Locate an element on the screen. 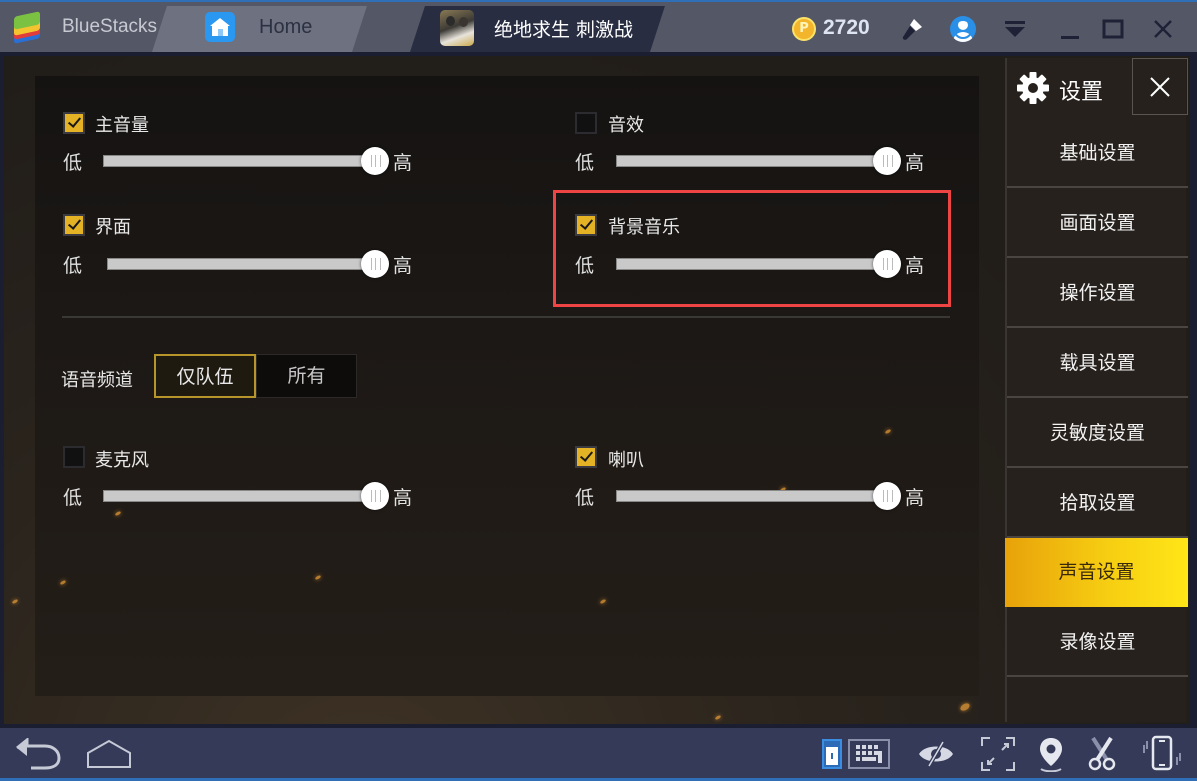  title-bar: BlueStacks Home 绝地求生 刺激战 P 2720 is located at coordinates (598, 26).